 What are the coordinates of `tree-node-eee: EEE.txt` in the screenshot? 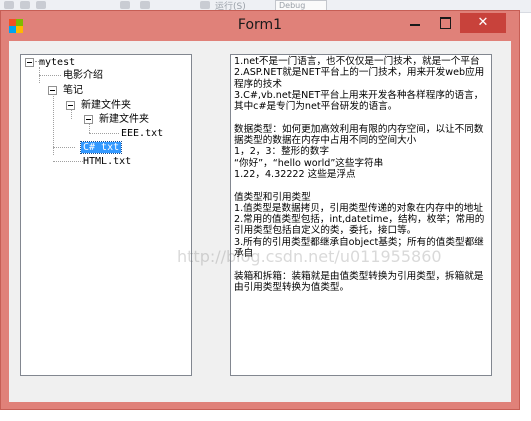 It's located at (142, 133).